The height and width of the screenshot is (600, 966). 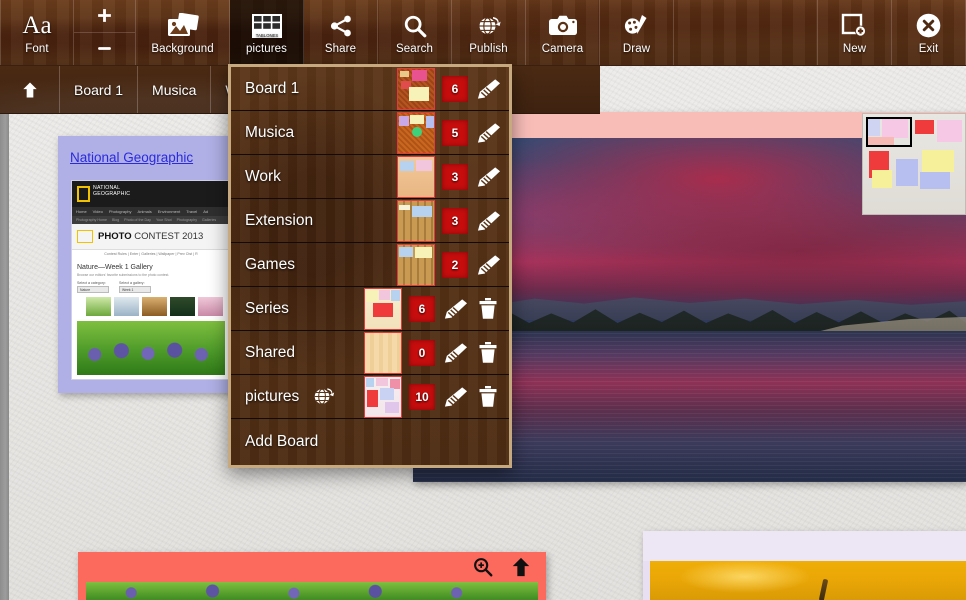 What do you see at coordinates (370, 89) in the screenshot?
I see `board-menu-row-board-1: Board 1 6` at bounding box center [370, 89].